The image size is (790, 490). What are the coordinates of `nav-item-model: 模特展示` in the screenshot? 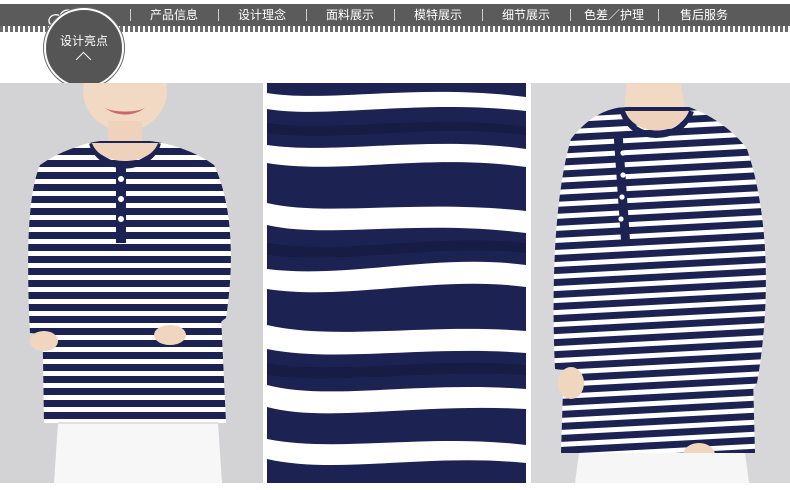 It's located at (438, 15).